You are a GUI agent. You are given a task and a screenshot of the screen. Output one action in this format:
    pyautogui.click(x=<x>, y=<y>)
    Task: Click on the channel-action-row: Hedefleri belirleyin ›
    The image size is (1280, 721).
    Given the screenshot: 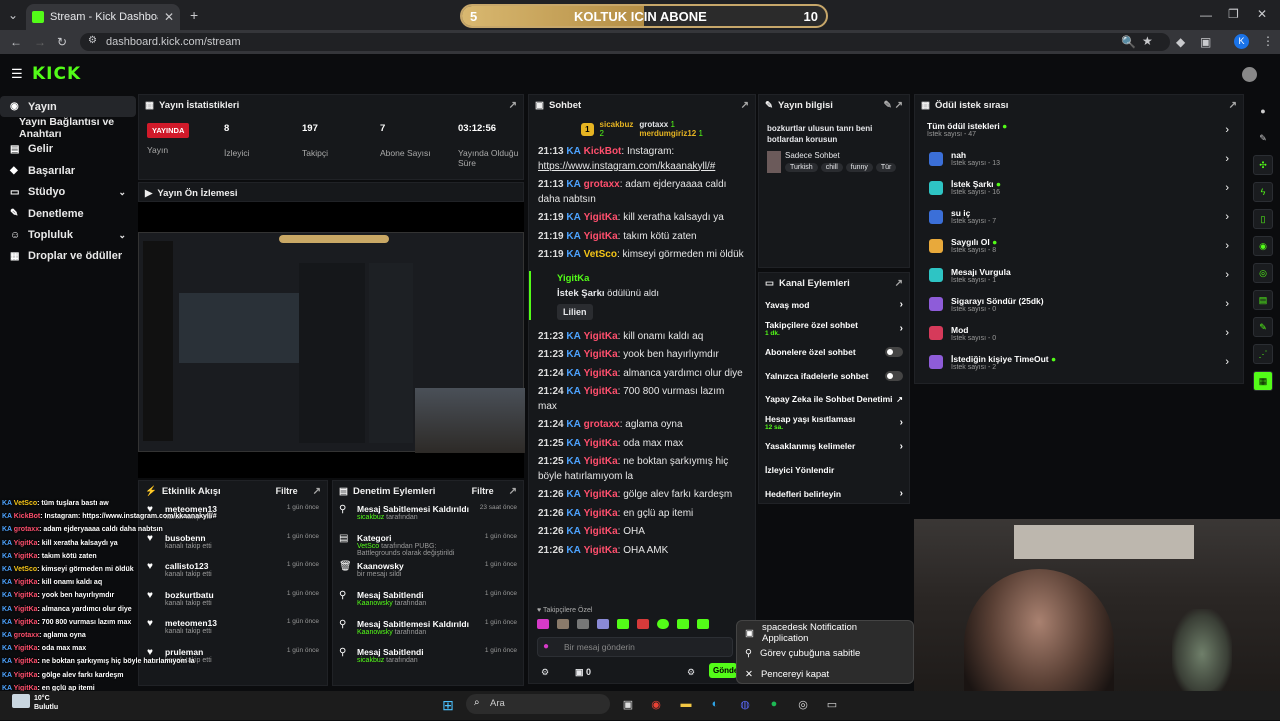 What is the action you would take?
    pyautogui.click(x=834, y=494)
    